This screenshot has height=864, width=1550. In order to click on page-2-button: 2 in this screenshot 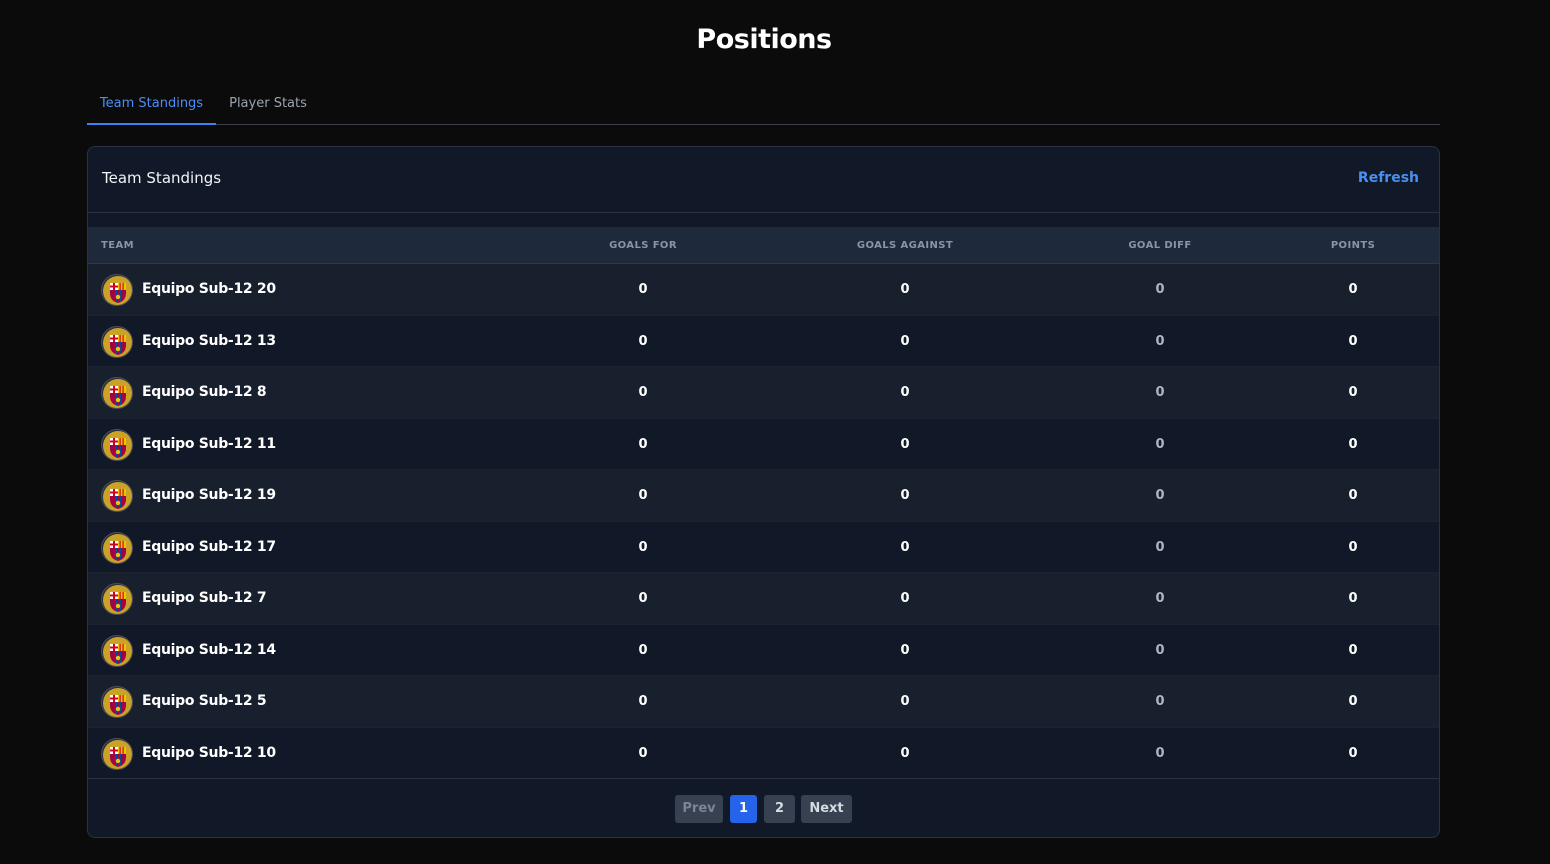, I will do `click(779, 809)`.